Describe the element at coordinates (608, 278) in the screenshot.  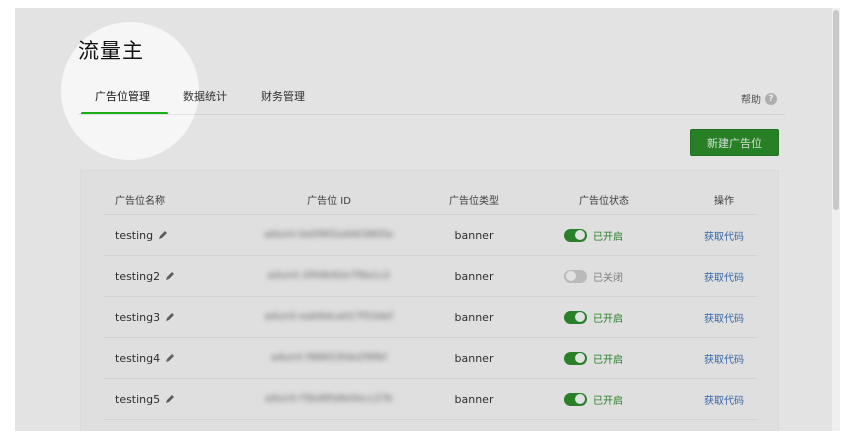
I see `status-text: 已关闭` at that location.